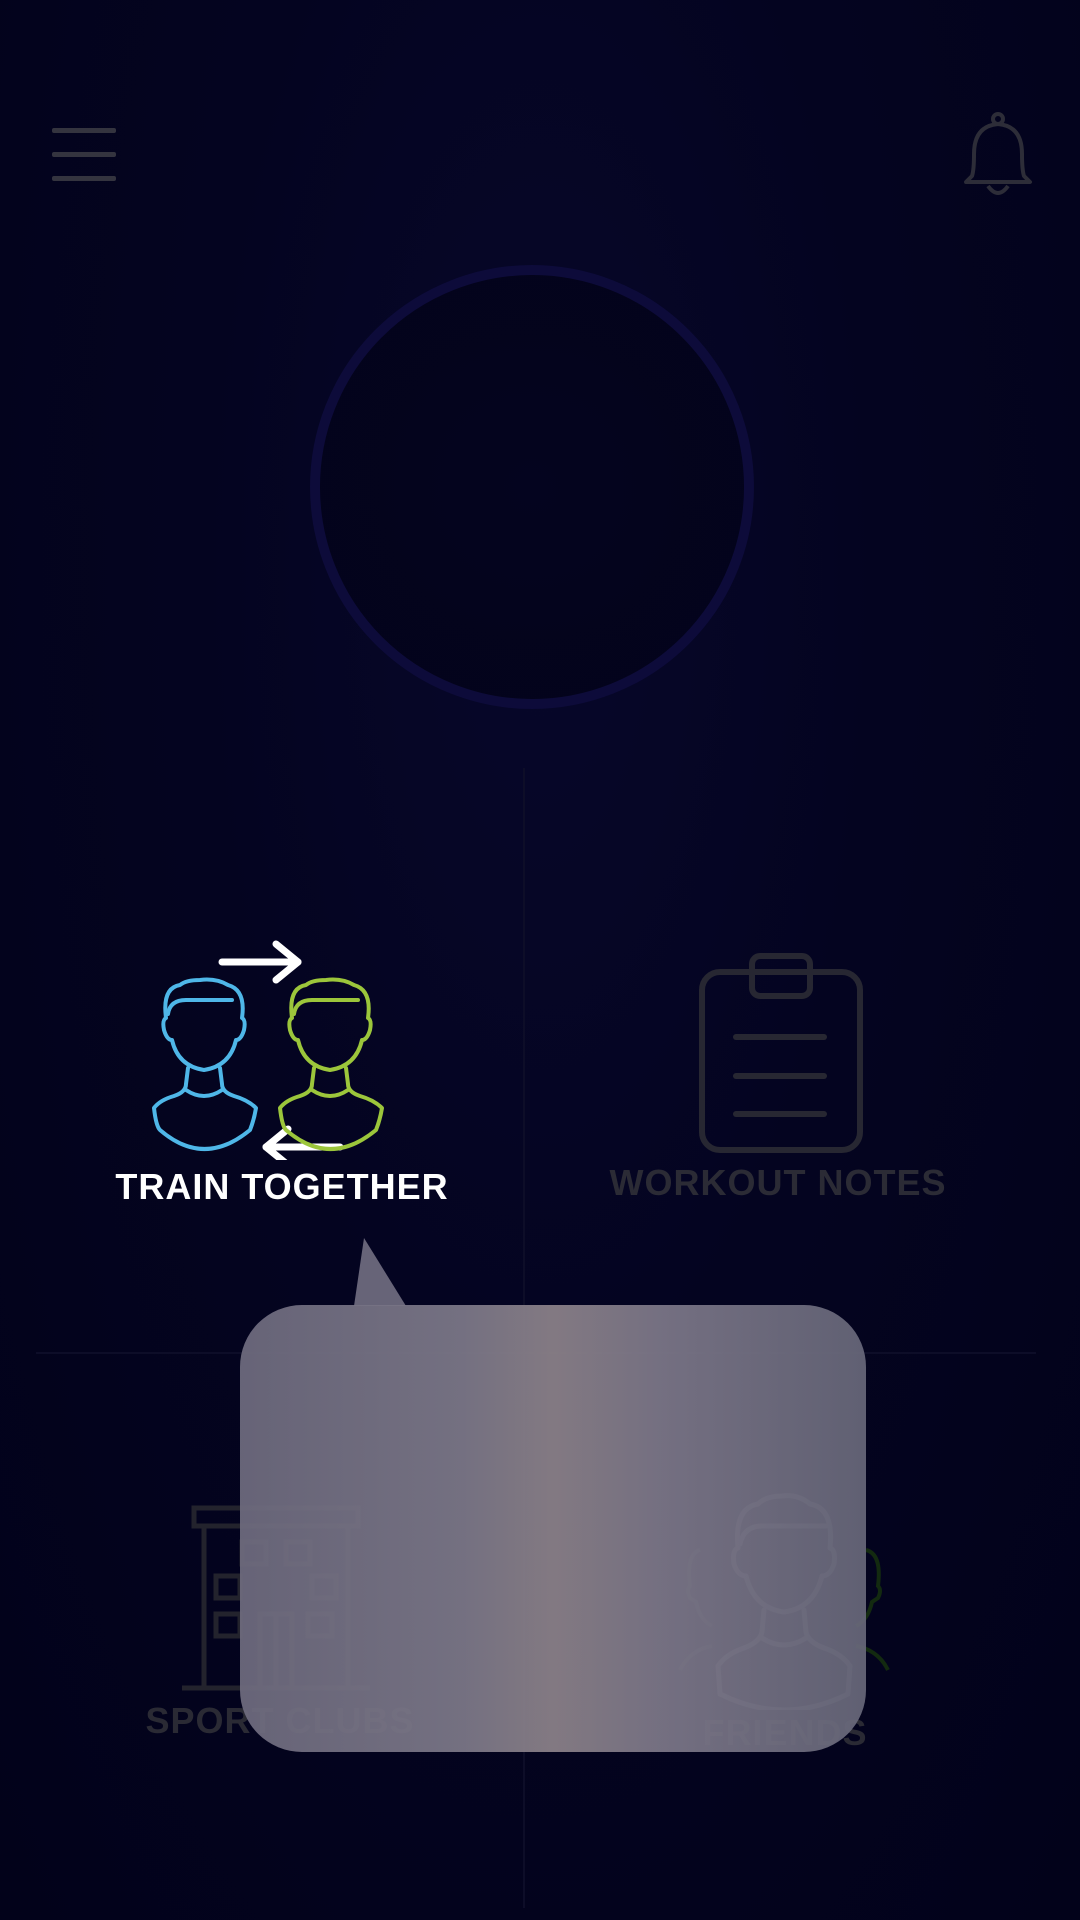 The width and height of the screenshot is (1080, 1920). I want to click on tooltip-pointer, so click(380, 1272).